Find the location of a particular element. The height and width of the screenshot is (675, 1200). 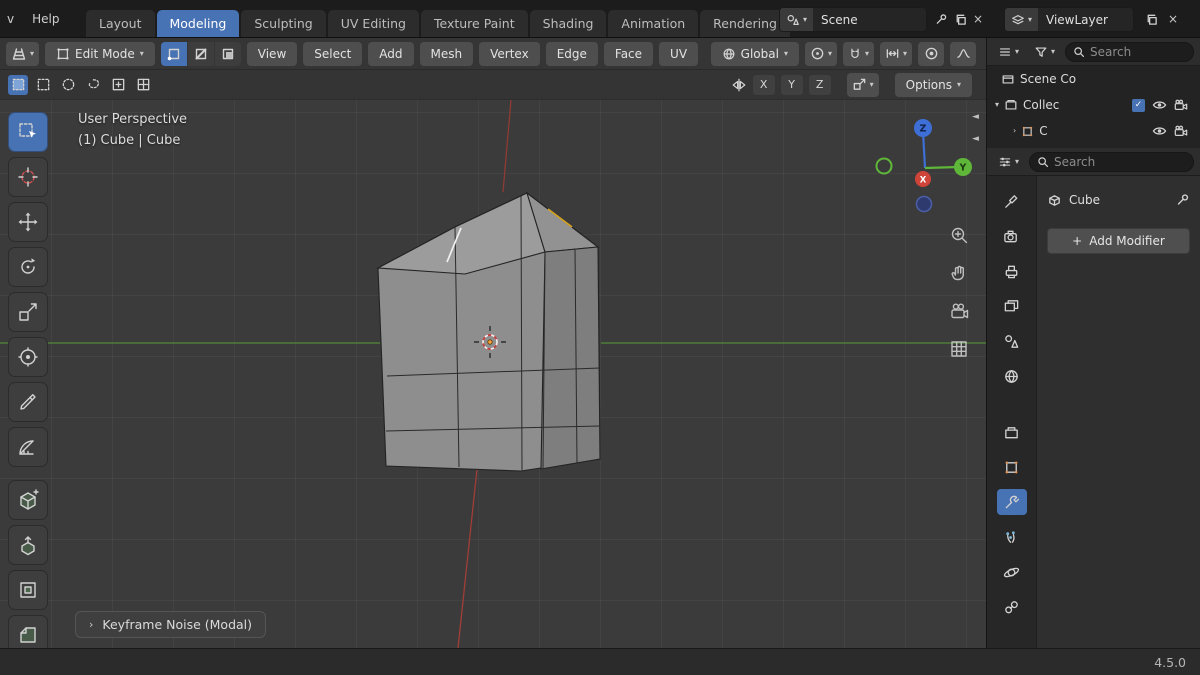

tab-scene is located at coordinates (1012, 341).